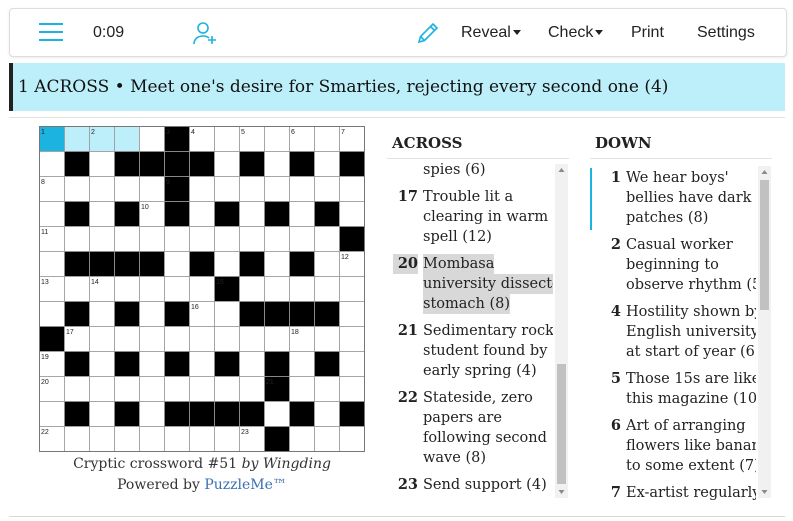 The height and width of the screenshot is (521, 793). Describe the element at coordinates (205, 33) in the screenshot. I see `add-user-icon` at that location.